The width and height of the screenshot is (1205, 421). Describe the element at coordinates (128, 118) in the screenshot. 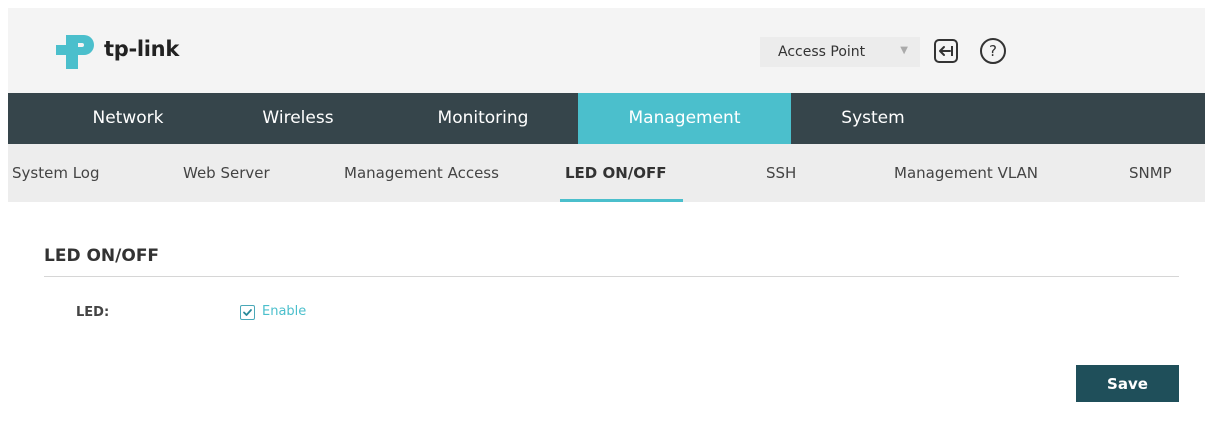

I see `nav-network: Network` at that location.